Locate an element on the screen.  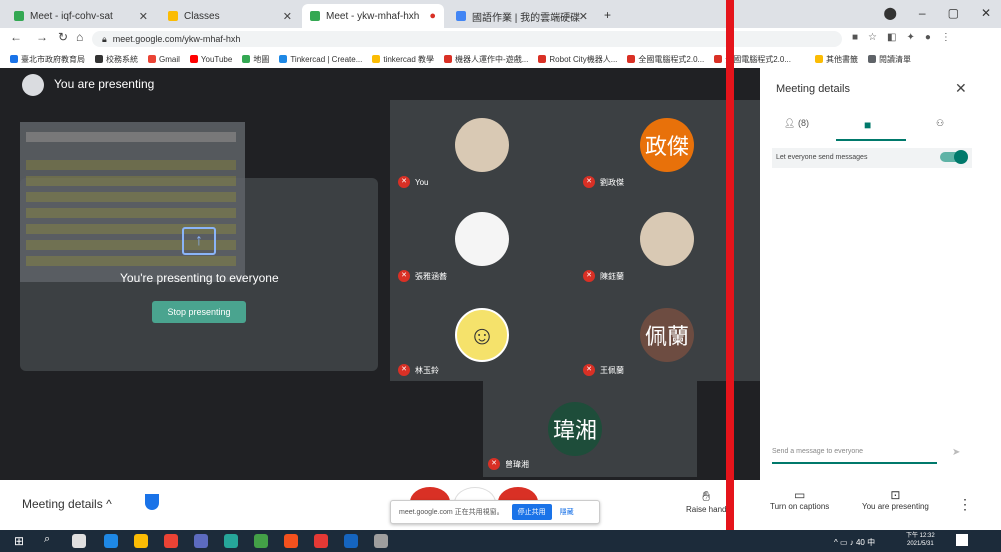
tab-indicator is located at coordinates (871, 140).